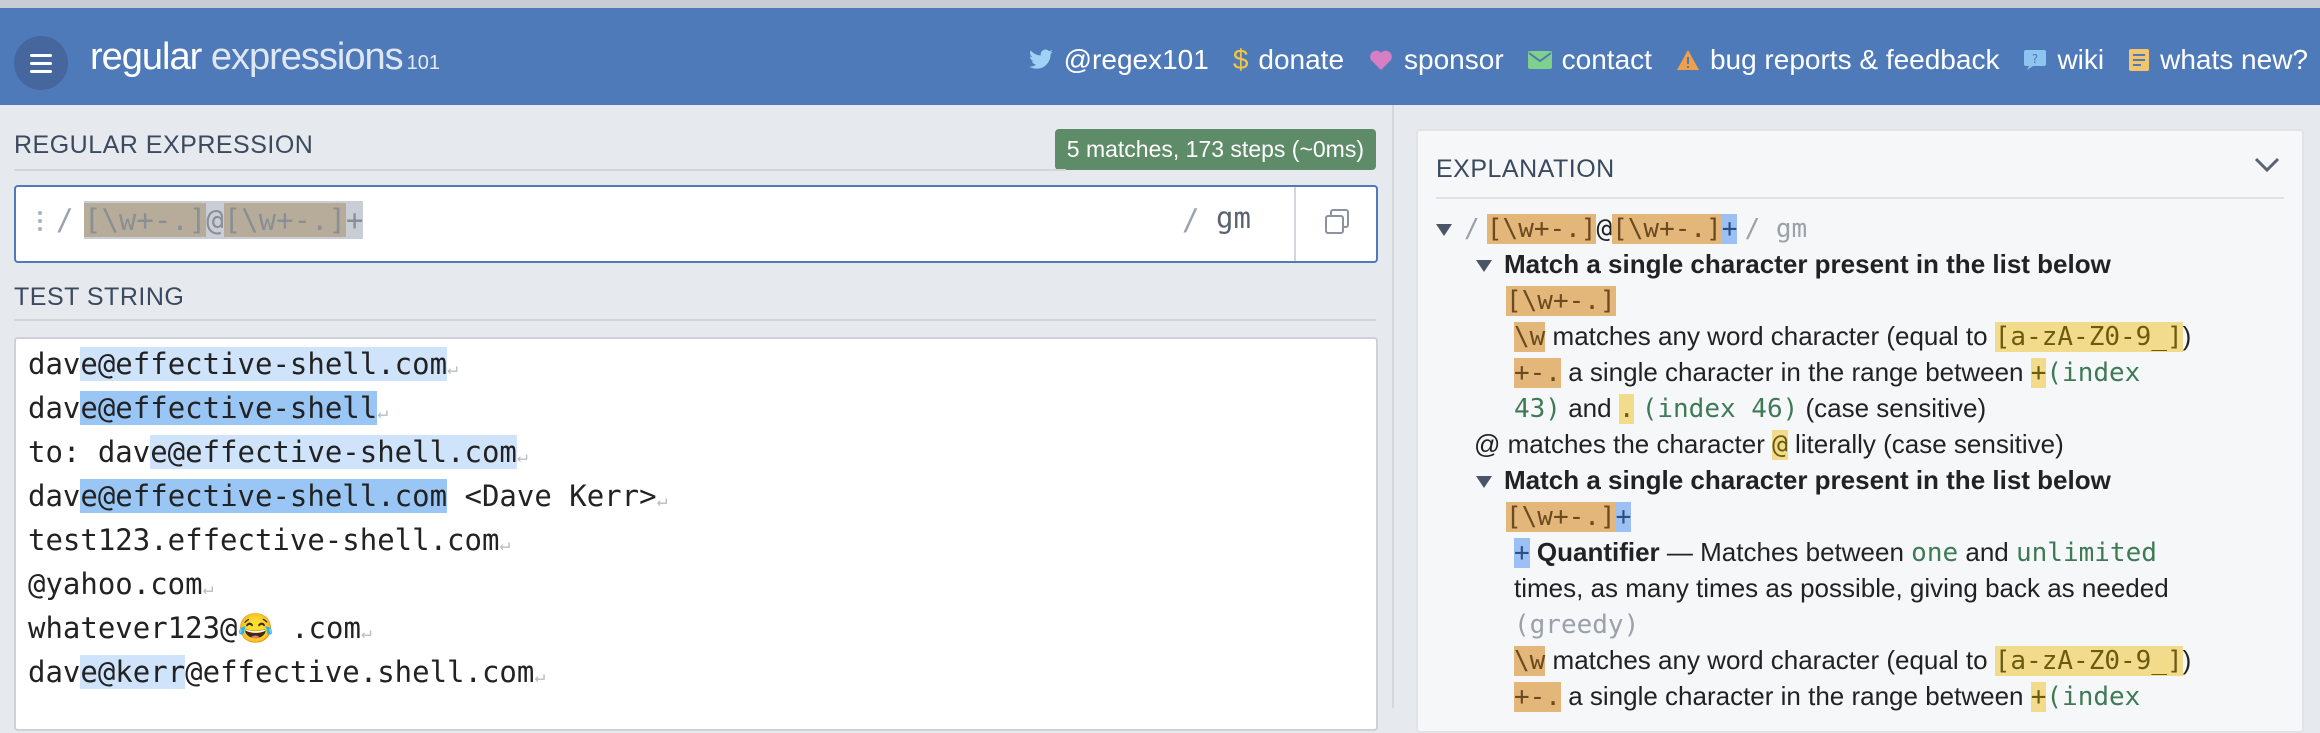 This screenshot has width=2320, height=733. What do you see at coordinates (1136, 59) in the screenshot?
I see `nav-twitter-label: @regex101` at bounding box center [1136, 59].